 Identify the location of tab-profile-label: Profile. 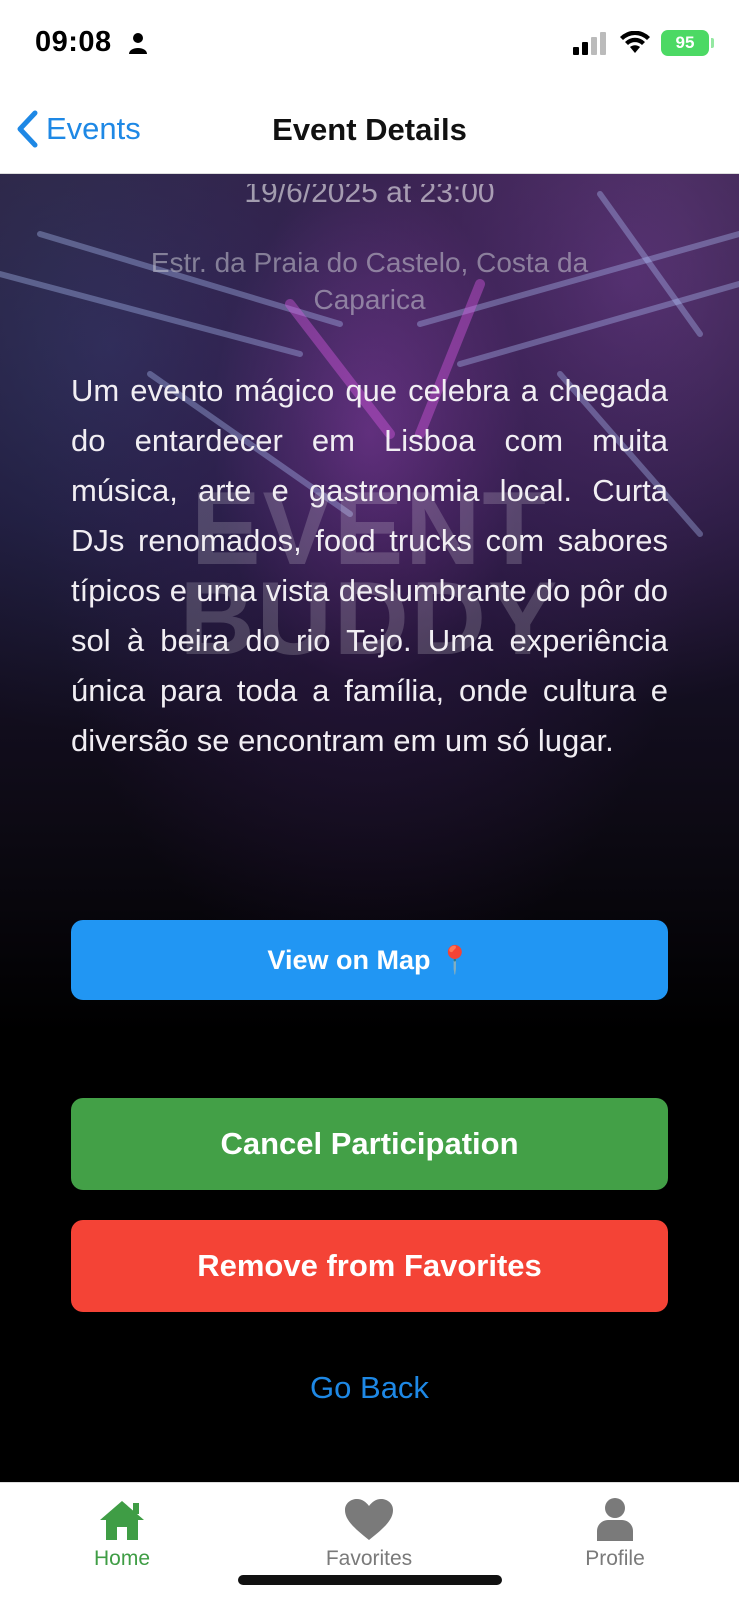
(615, 1558).